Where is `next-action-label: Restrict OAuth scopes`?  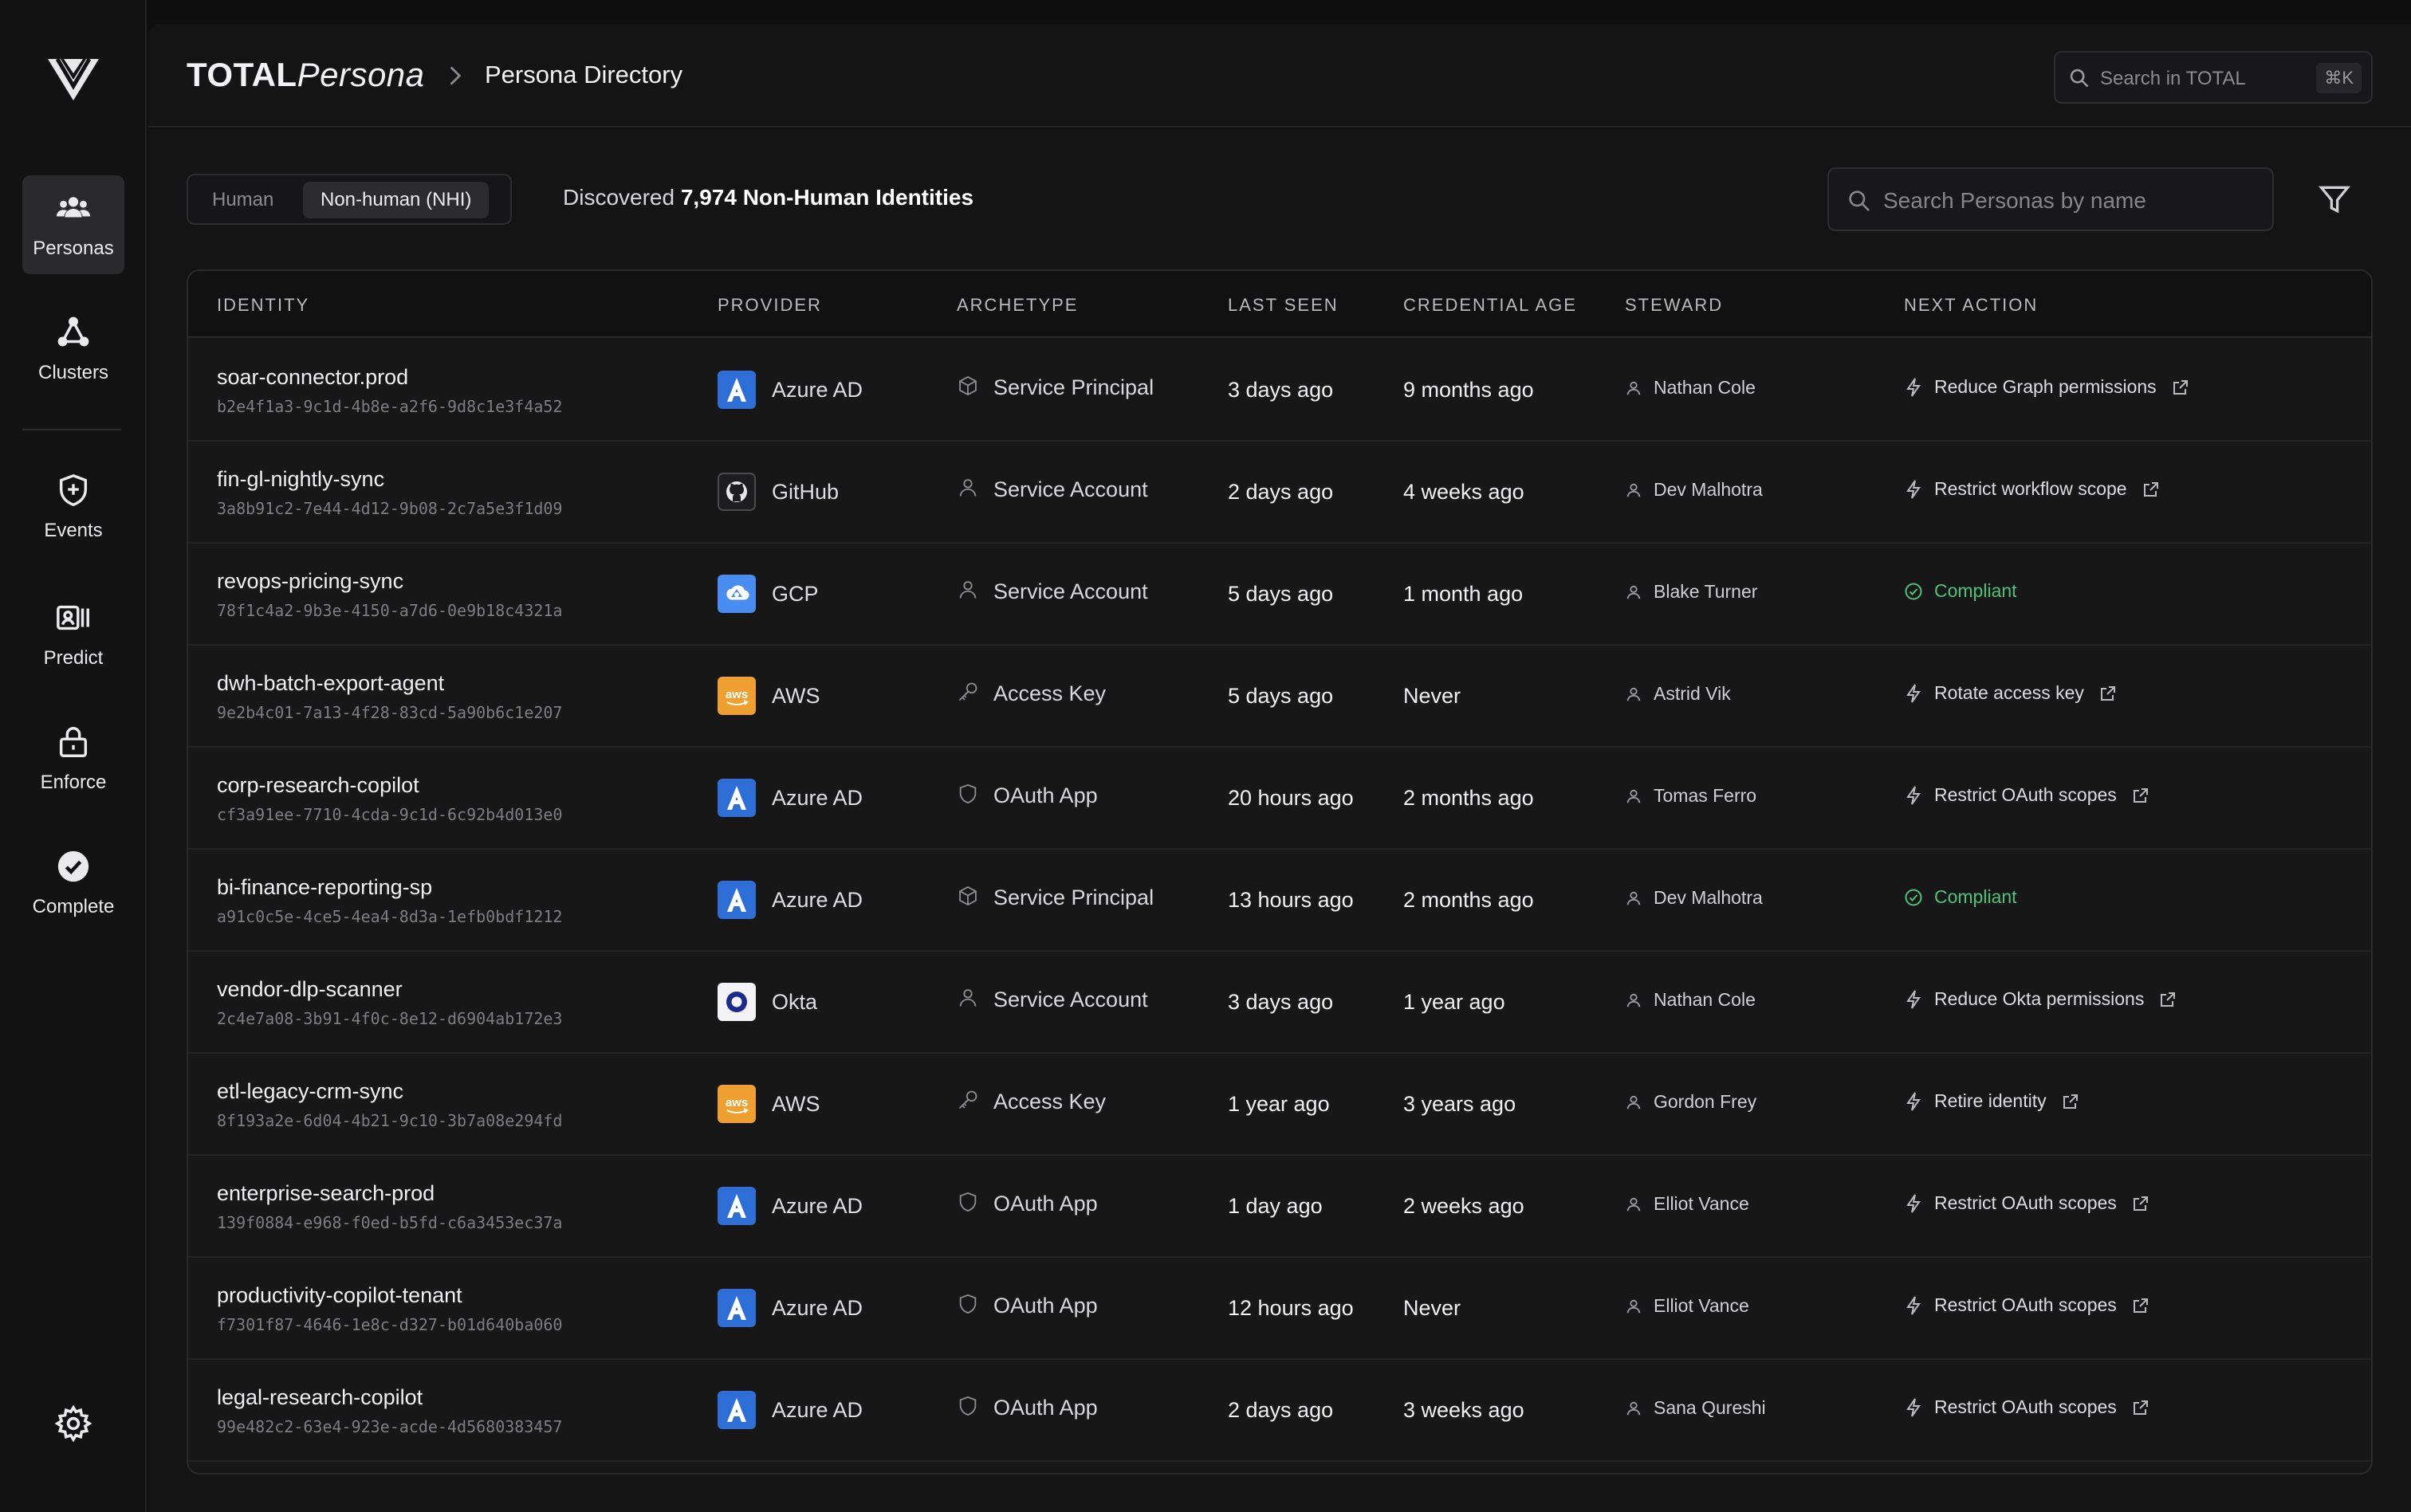
next-action-label: Restrict OAuth scopes is located at coordinates (2025, 1304).